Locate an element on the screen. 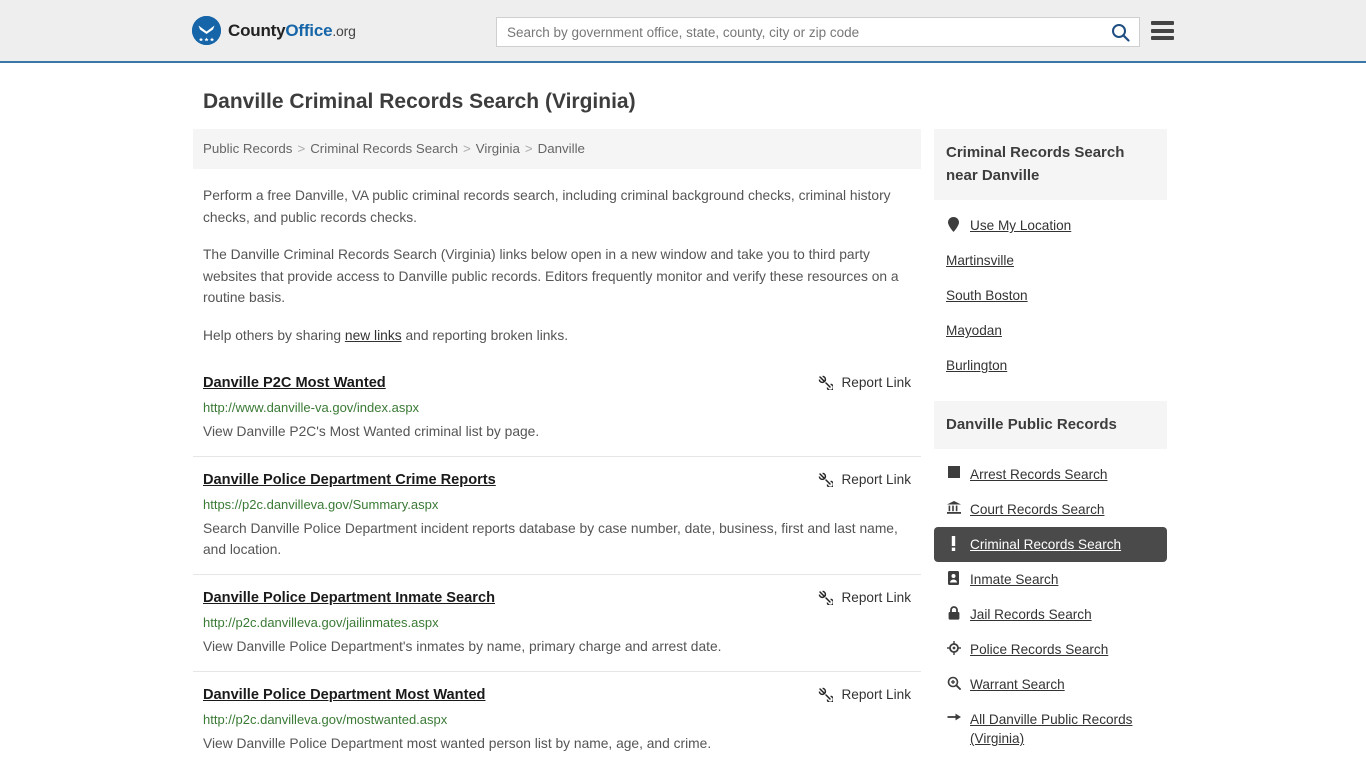 Image resolution: width=1366 pixels, height=768 pixels. result-title-link: Danville Police Department Inmate Search is located at coordinates (349, 598).